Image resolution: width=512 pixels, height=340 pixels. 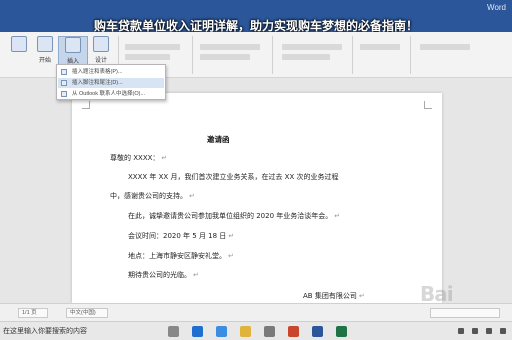 What do you see at coordinates (163, 275) in the screenshot?
I see `doc-closing: 期待贵公司的光临。 ↵` at bounding box center [163, 275].